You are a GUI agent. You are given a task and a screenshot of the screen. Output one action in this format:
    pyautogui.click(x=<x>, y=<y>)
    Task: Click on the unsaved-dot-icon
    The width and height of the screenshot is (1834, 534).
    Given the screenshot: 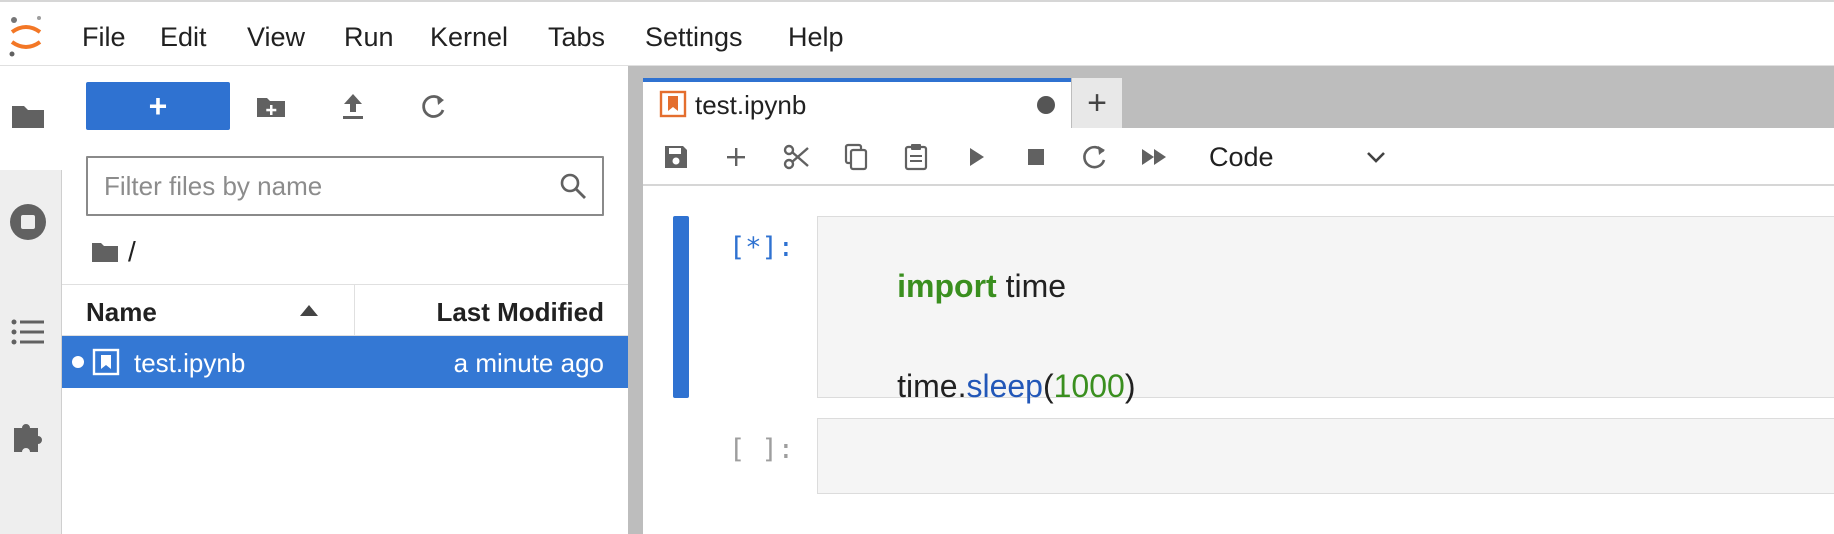 What is the action you would take?
    pyautogui.click(x=1046, y=105)
    